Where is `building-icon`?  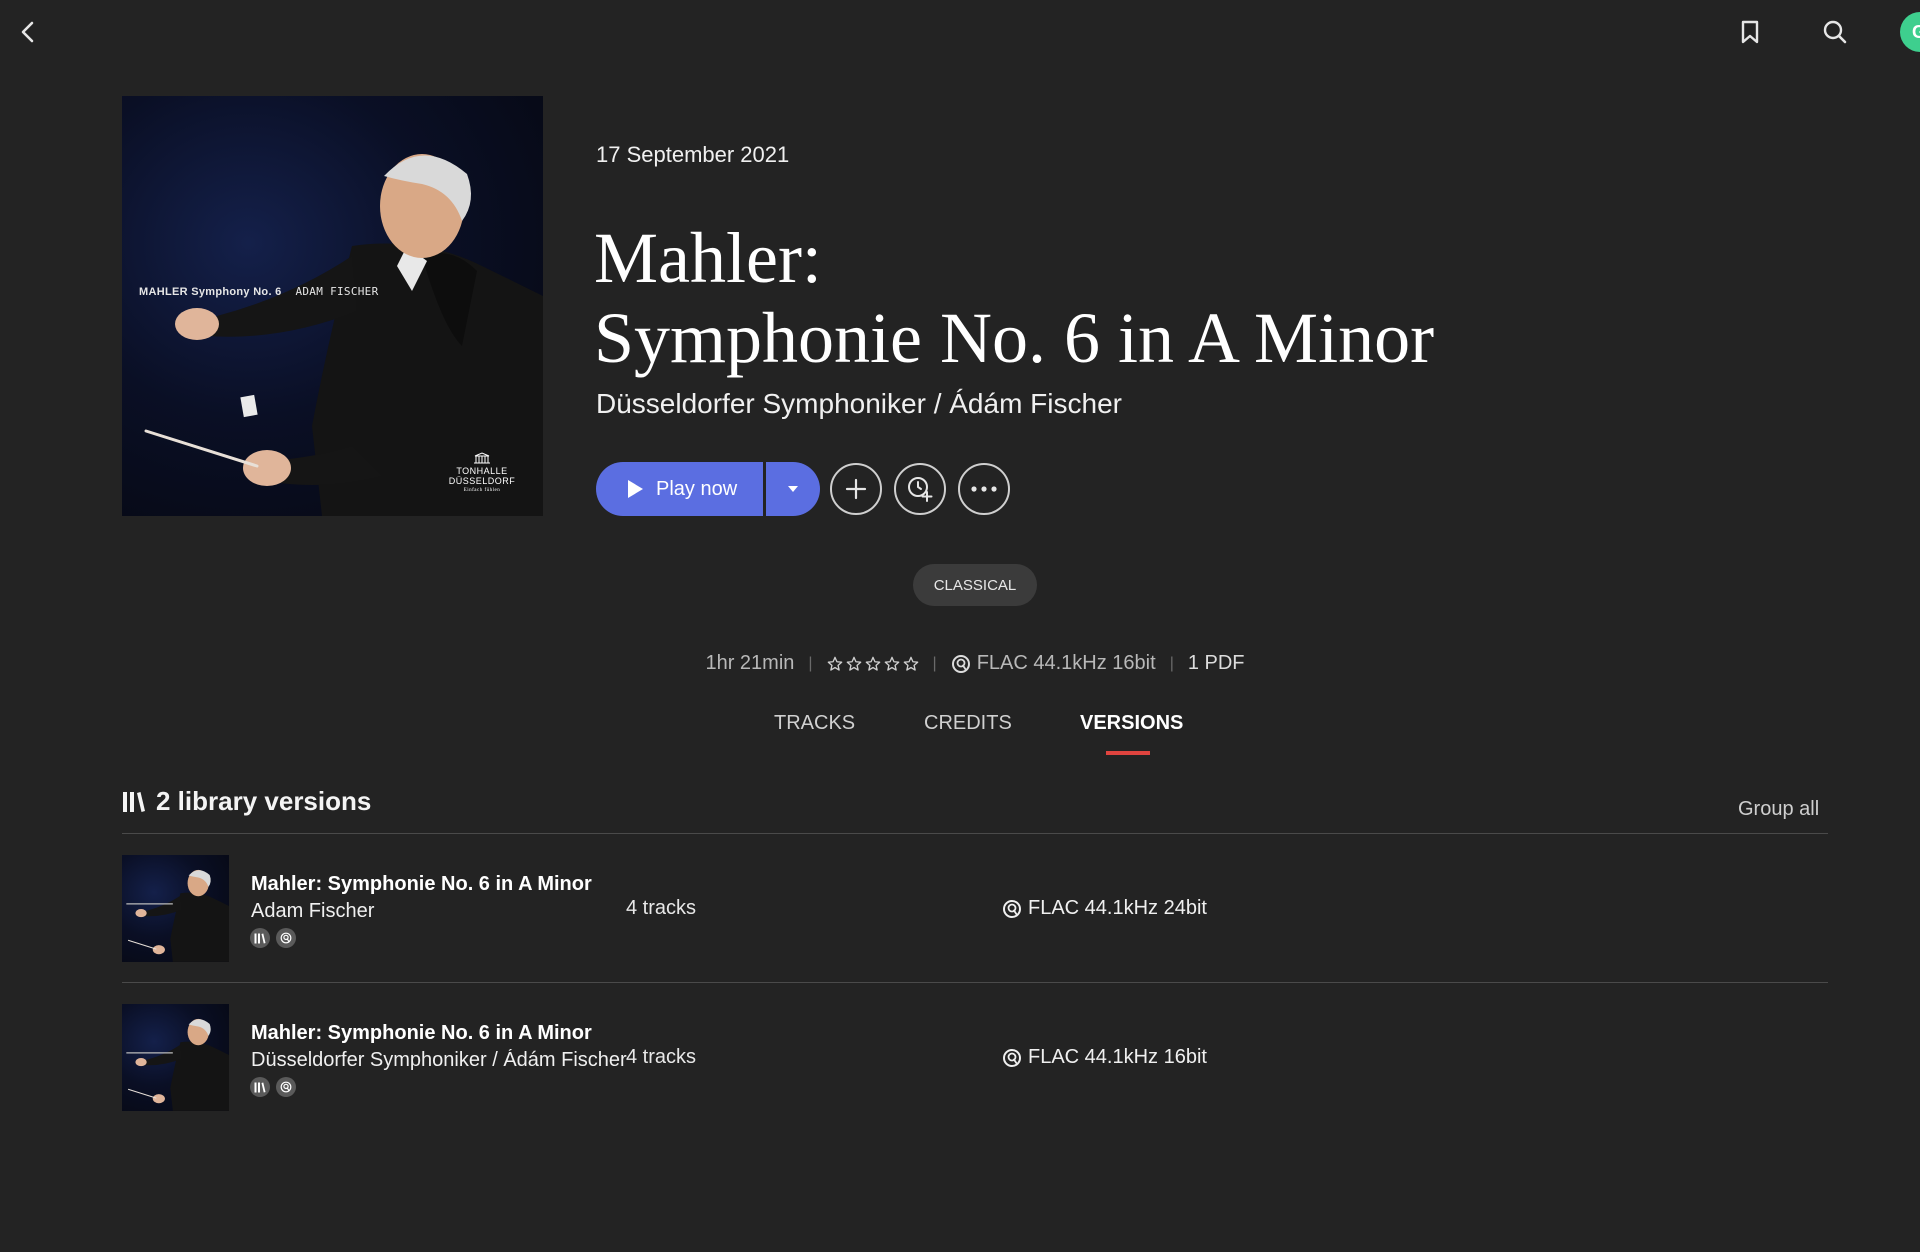 building-icon is located at coordinates (482, 458).